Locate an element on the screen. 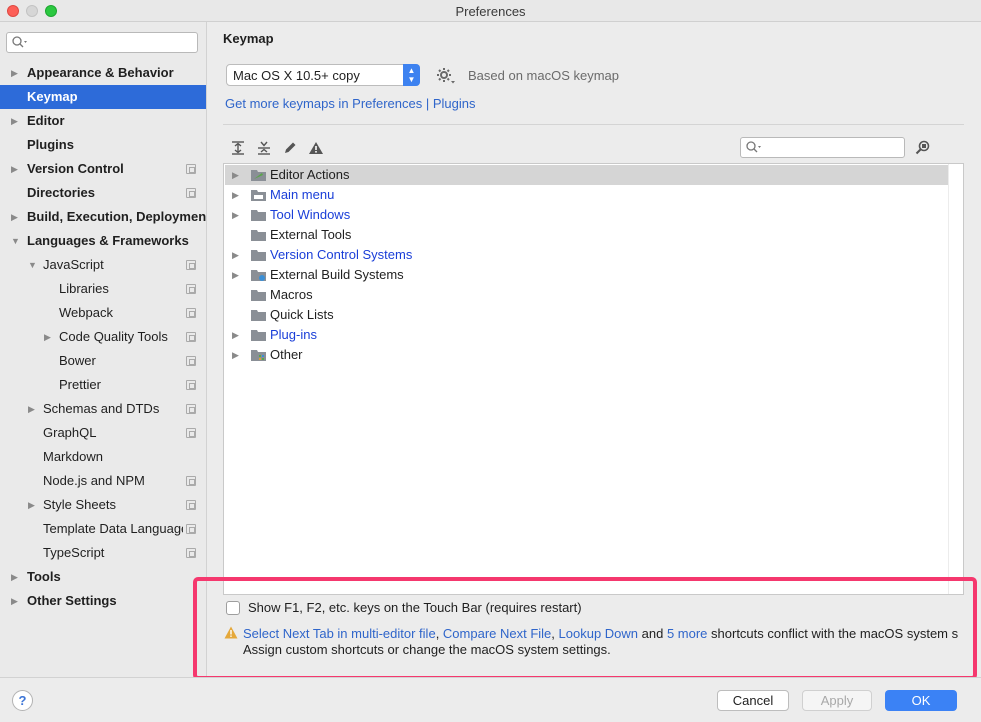  keymap-select: Mac OS X 10.5+ copy ▲ ▼ is located at coordinates (323, 75).